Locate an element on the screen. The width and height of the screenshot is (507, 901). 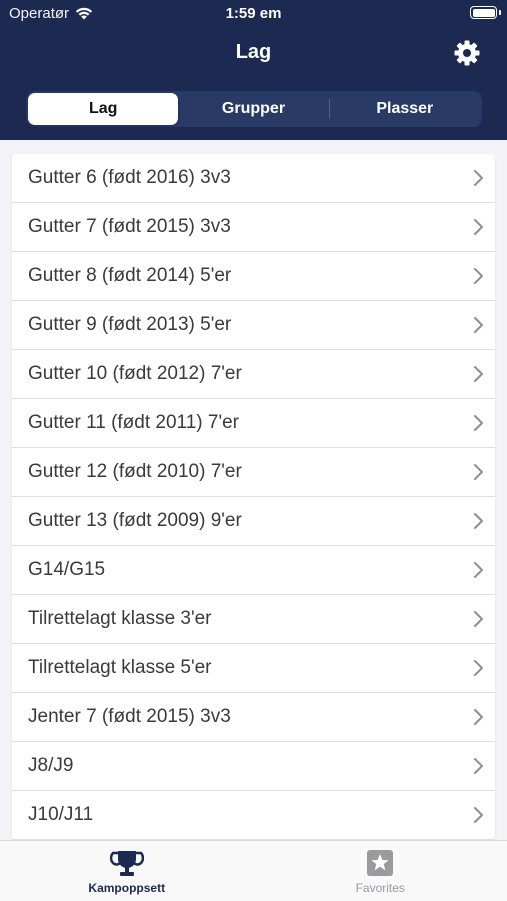
tab-favorites: Favorites is located at coordinates (380, 871).